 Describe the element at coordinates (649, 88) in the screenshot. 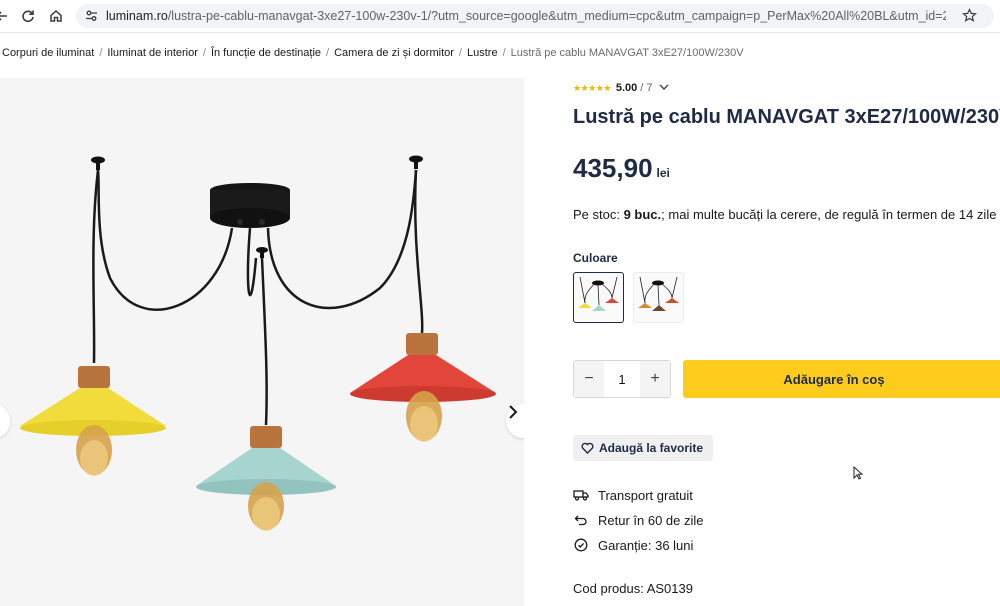

I see `rating-count: 7` at that location.